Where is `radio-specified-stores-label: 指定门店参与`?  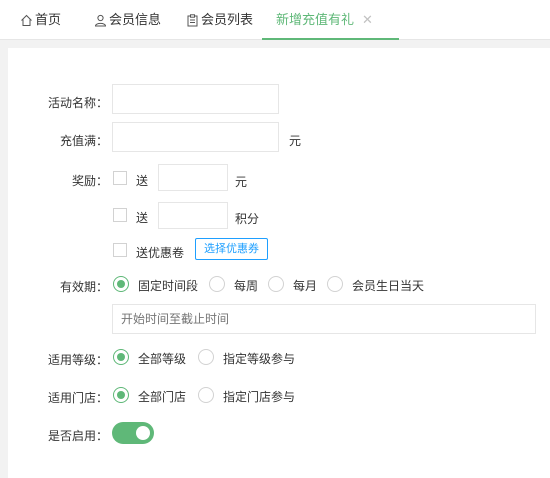
radio-specified-stores-label: 指定门店参与 is located at coordinates (259, 397).